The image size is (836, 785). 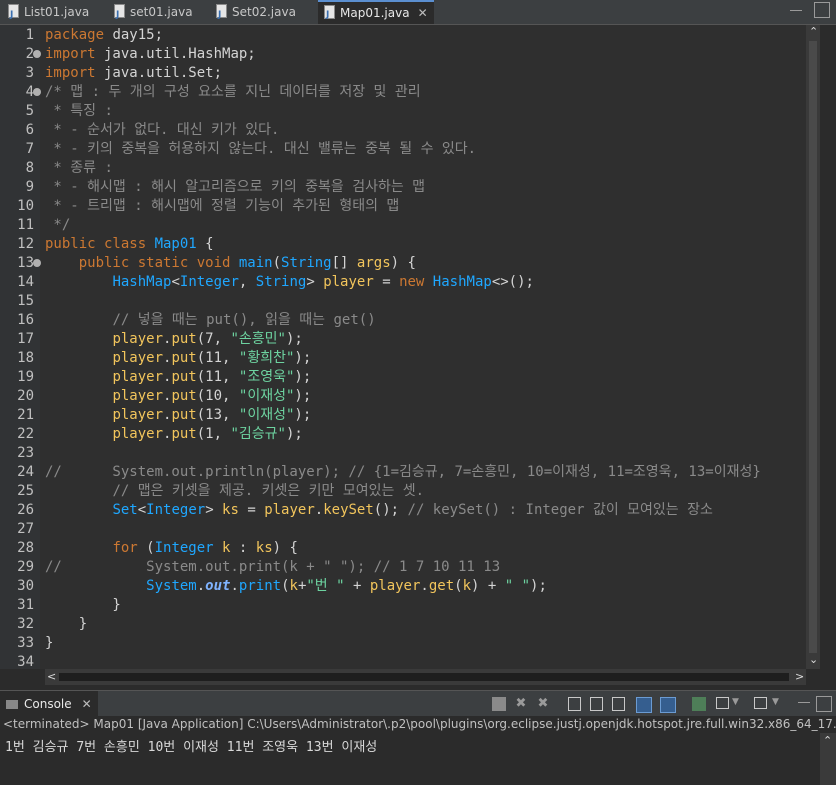 I want to click on line-number: 17, so click(x=25, y=339).